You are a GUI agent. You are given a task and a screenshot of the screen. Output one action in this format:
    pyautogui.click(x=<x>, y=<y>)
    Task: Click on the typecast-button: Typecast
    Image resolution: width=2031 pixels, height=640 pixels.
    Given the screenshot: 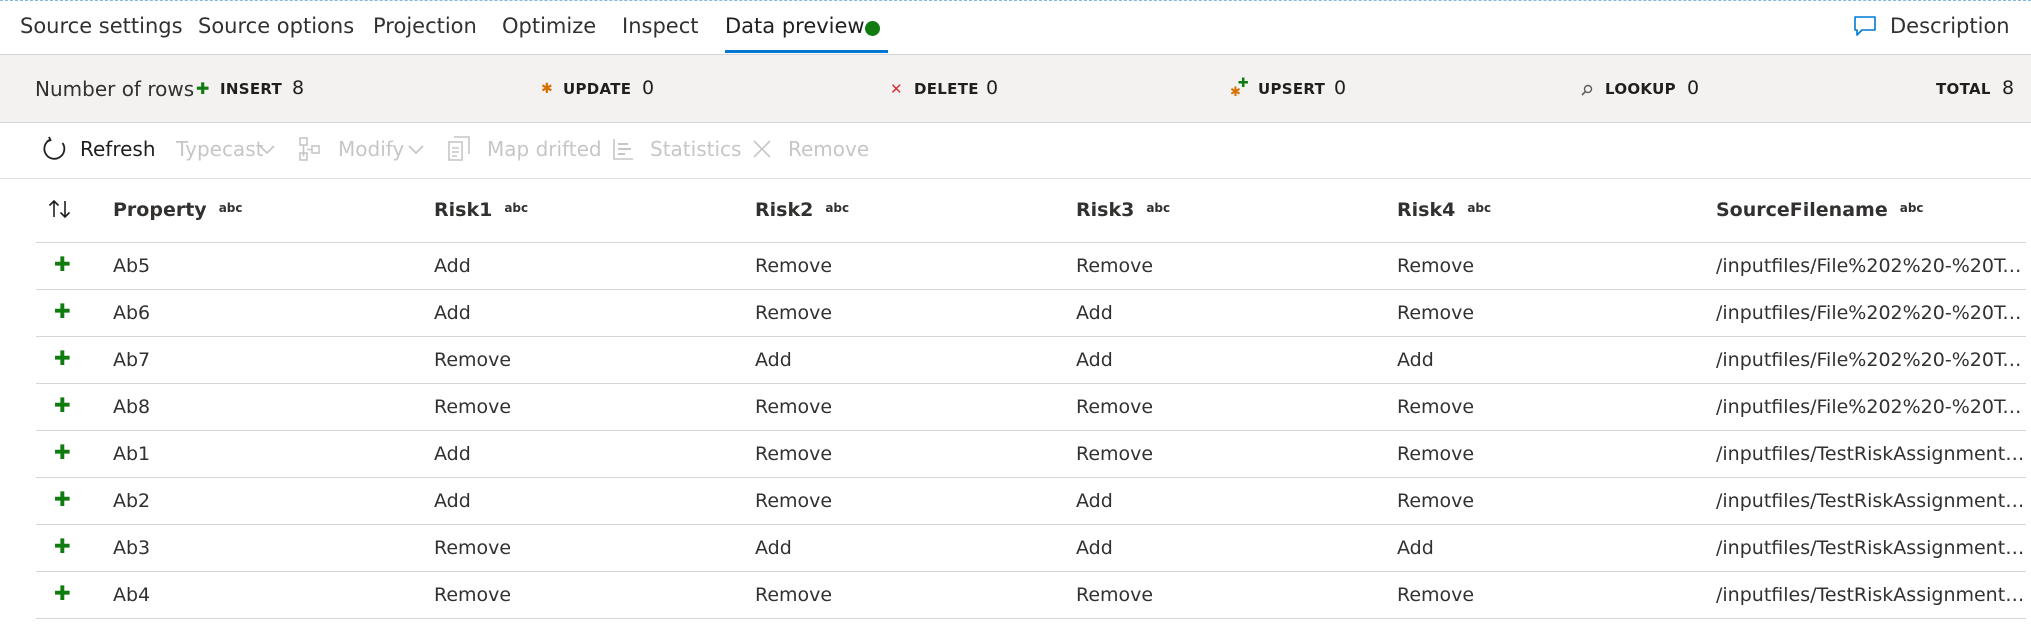 What is the action you would take?
    pyautogui.click(x=219, y=149)
    